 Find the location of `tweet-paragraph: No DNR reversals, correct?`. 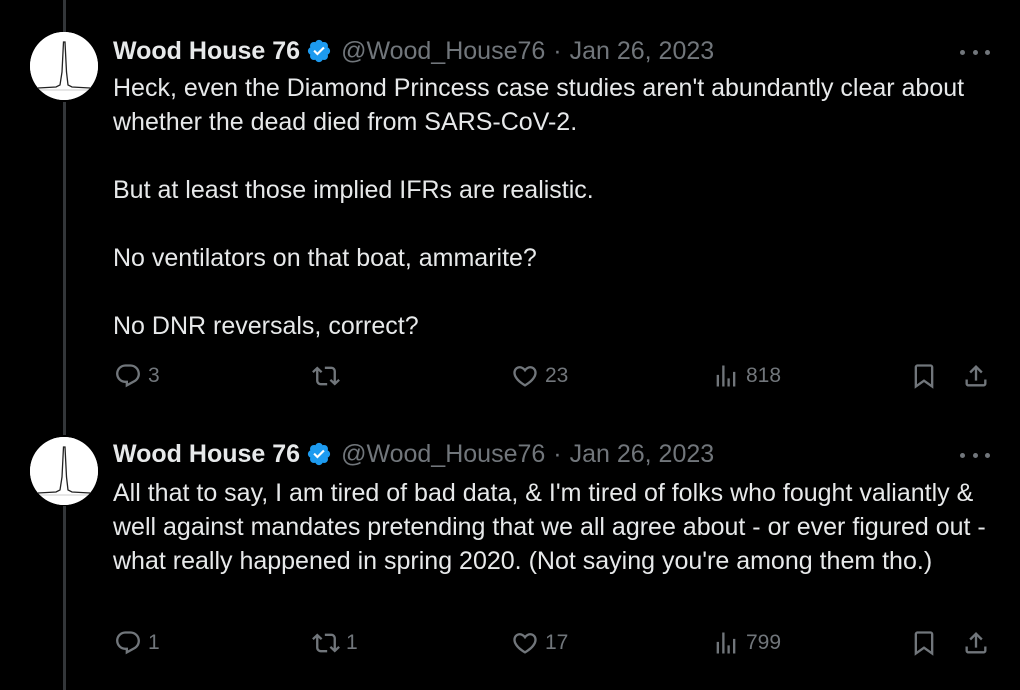

tweet-paragraph: No DNR reversals, correct? is located at coordinates (266, 326).